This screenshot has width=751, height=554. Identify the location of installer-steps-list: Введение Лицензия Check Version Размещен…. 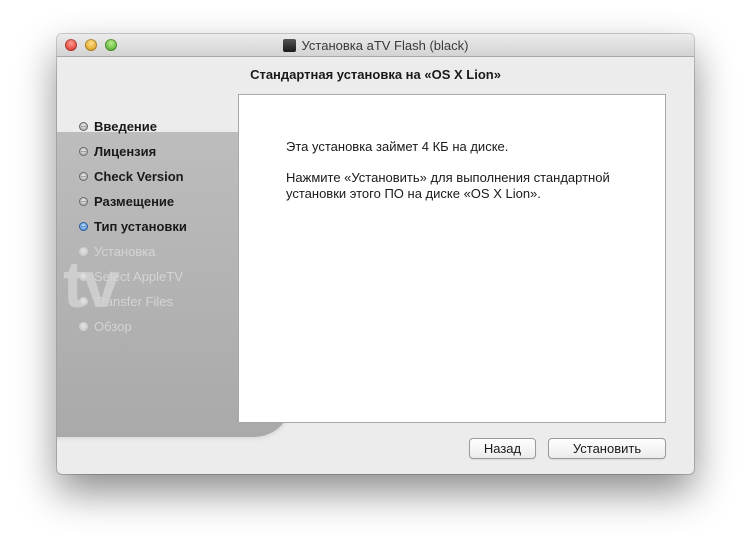
(133, 226).